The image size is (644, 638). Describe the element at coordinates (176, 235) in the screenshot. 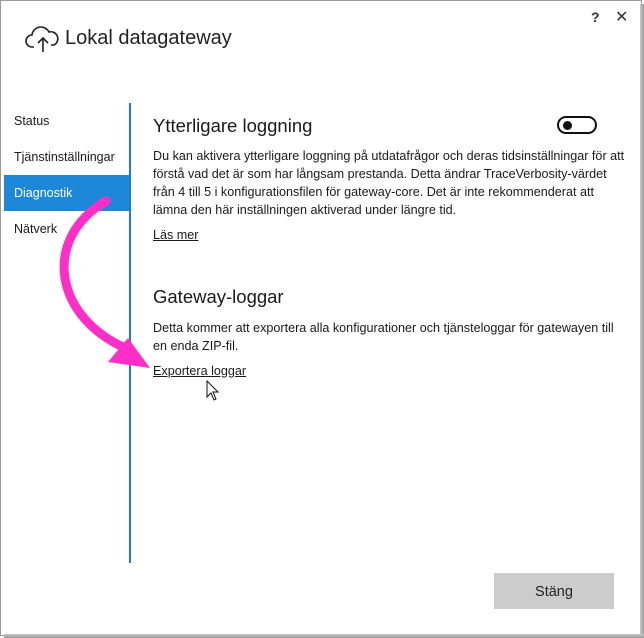

I see `learn-more-link: Läs mer` at that location.